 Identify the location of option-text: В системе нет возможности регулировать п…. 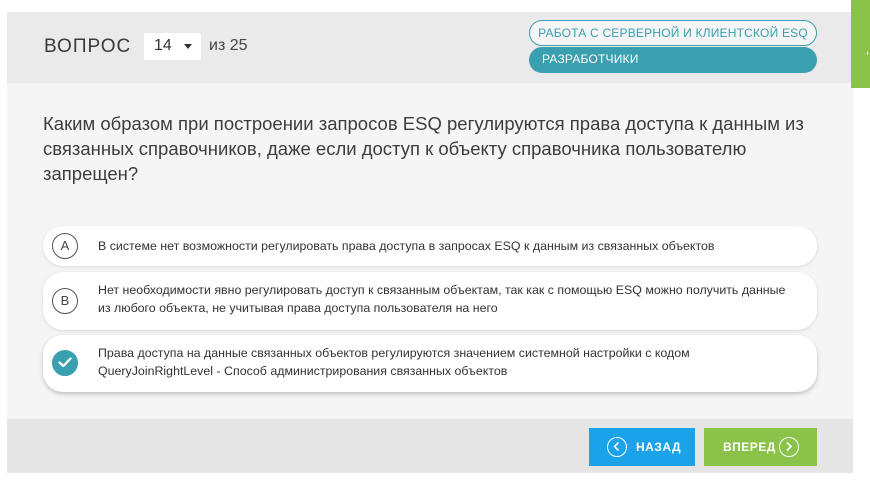
(406, 246).